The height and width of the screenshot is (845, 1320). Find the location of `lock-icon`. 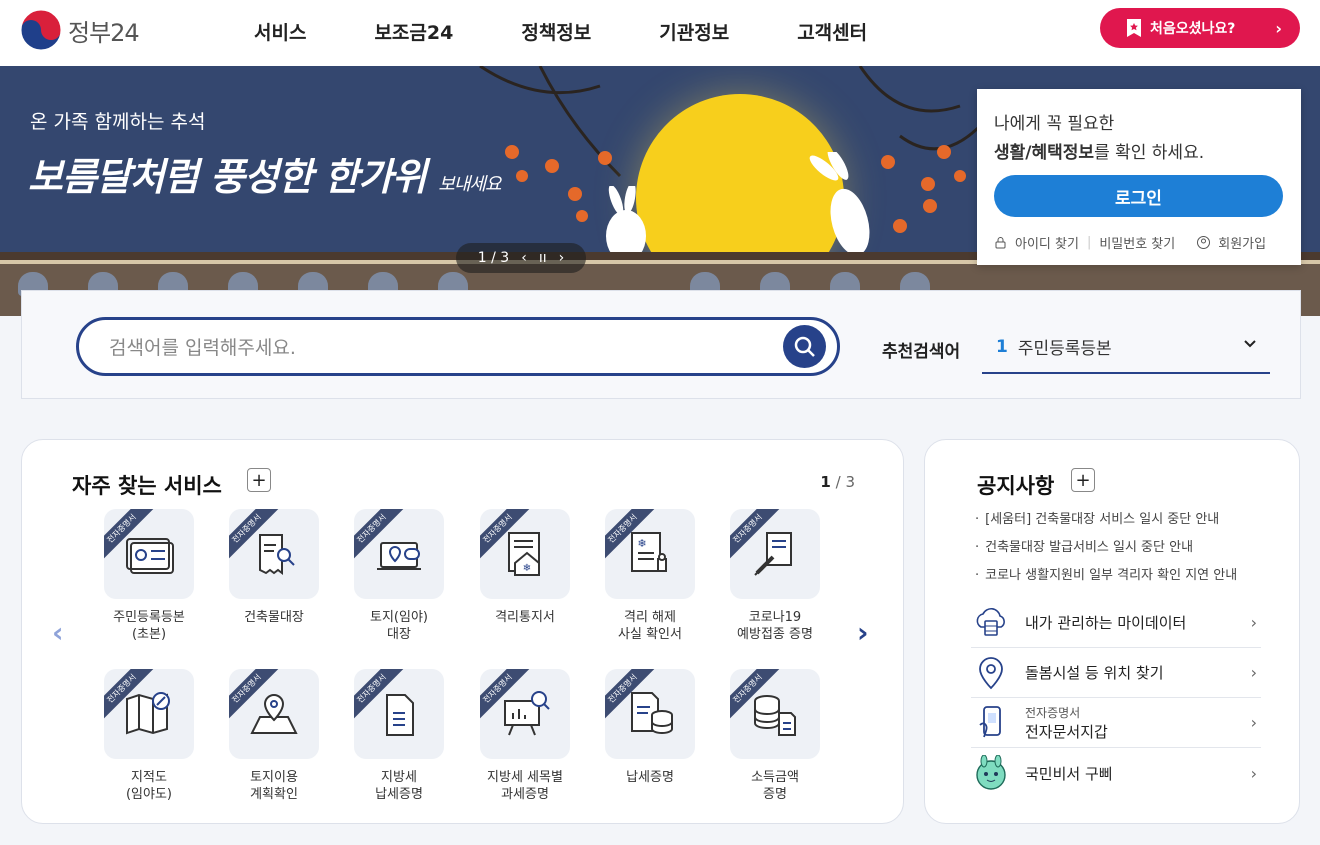

lock-icon is located at coordinates (1000, 243).